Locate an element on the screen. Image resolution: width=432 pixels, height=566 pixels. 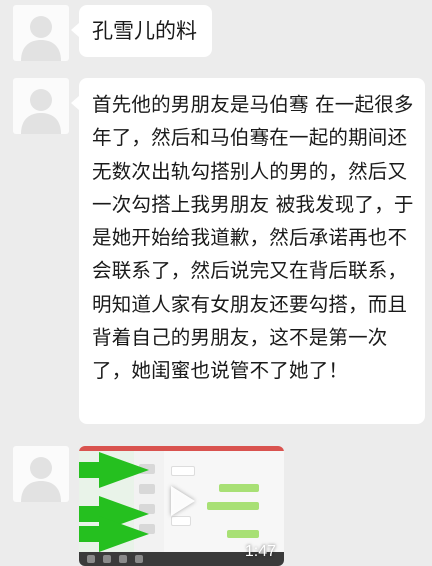
video-message: 1:47 is located at coordinates (181, 506).